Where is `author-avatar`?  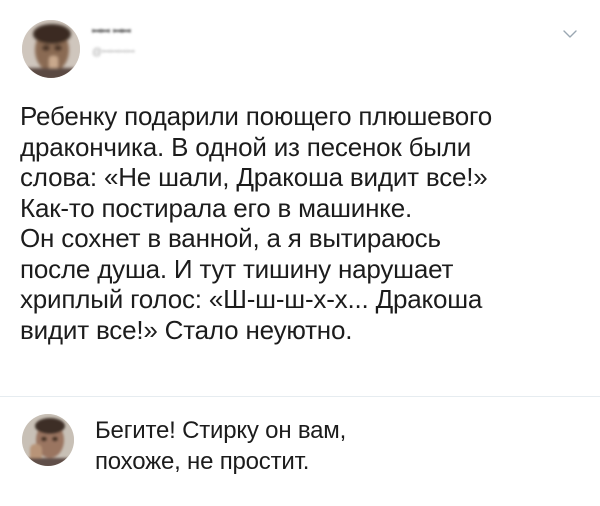
author-avatar is located at coordinates (51, 49).